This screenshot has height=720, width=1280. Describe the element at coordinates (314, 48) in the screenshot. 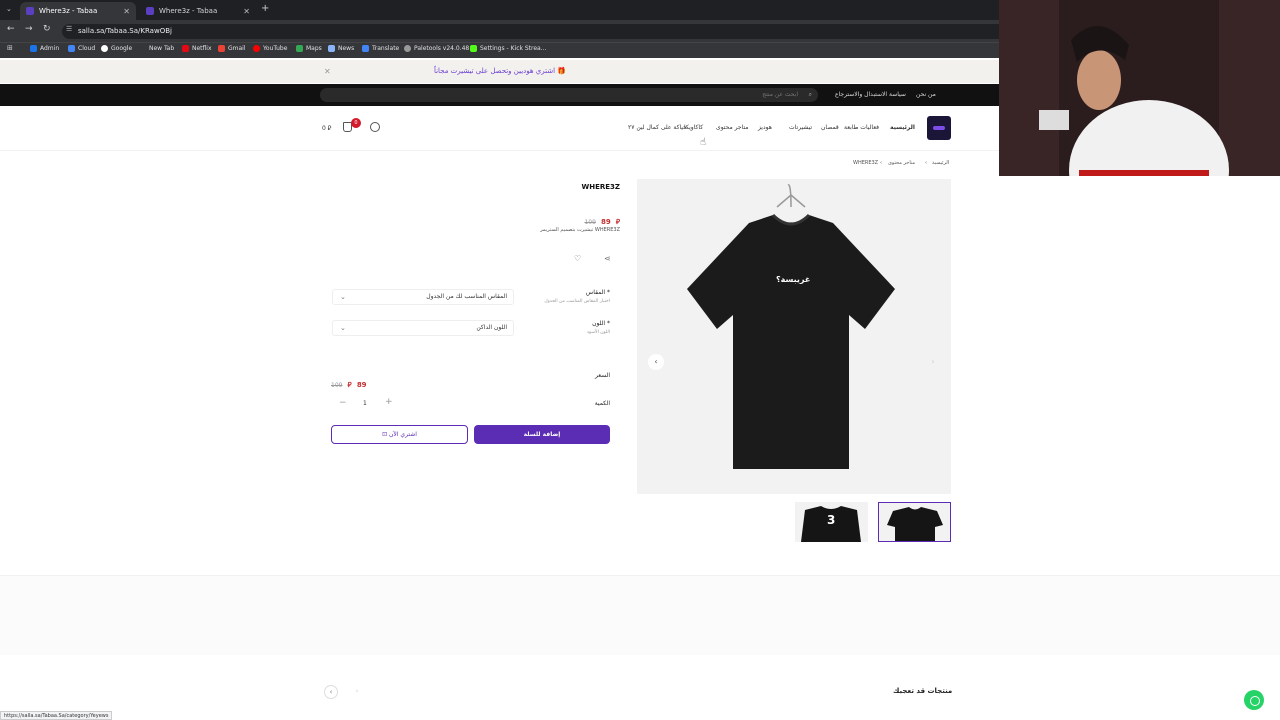

I see `bookmark-label: Maps` at that location.